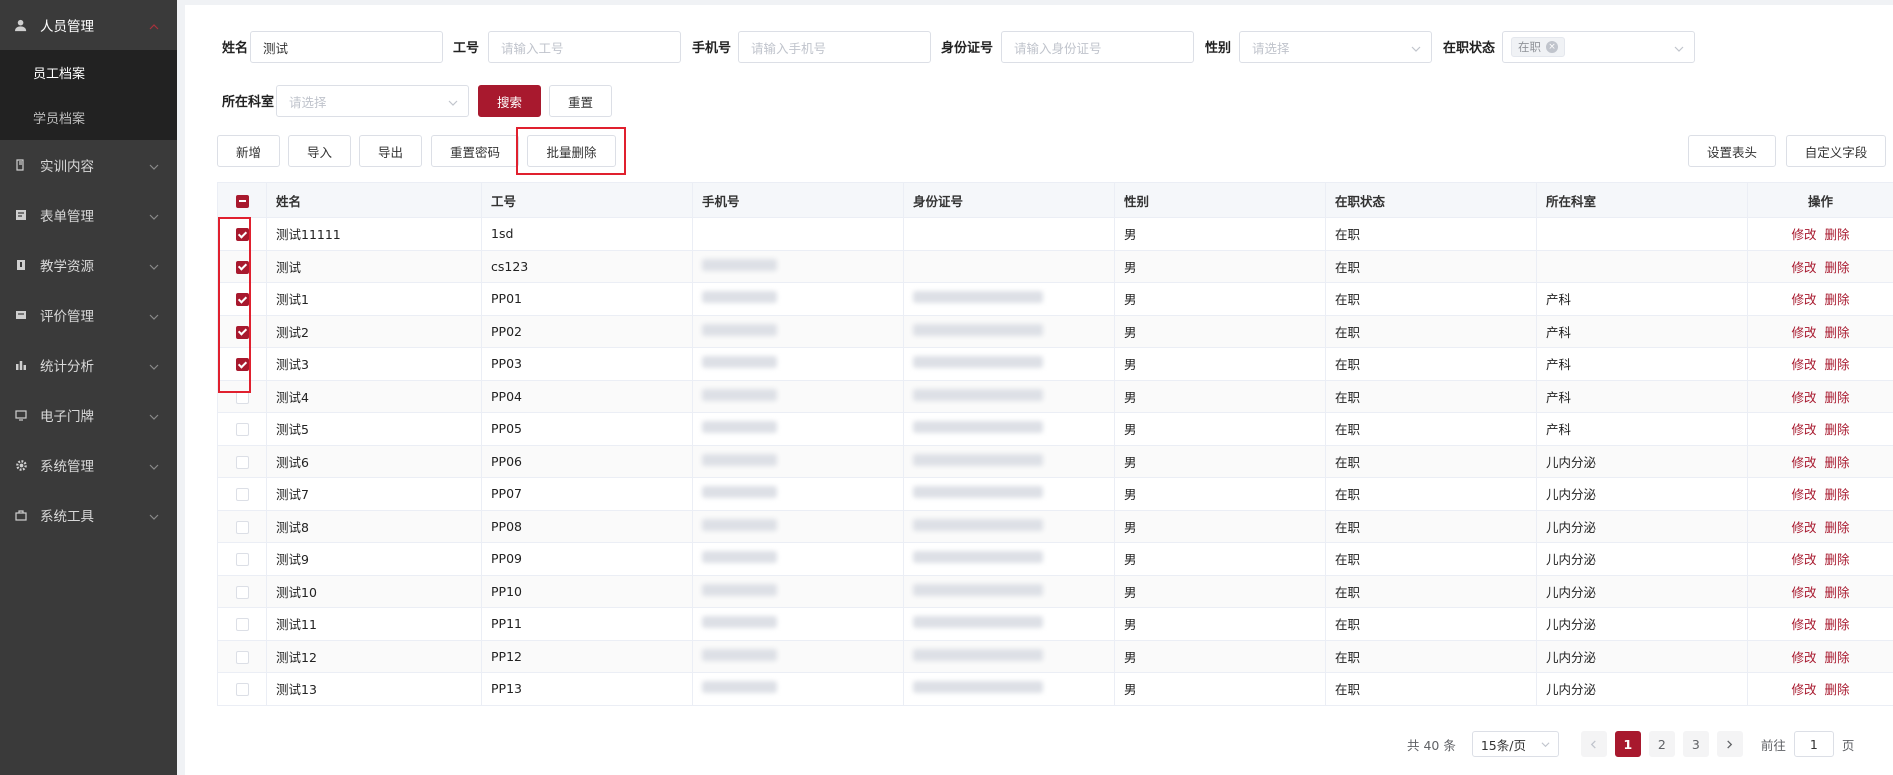  I want to click on actions-cell: 修改 删除, so click(1820, 494).